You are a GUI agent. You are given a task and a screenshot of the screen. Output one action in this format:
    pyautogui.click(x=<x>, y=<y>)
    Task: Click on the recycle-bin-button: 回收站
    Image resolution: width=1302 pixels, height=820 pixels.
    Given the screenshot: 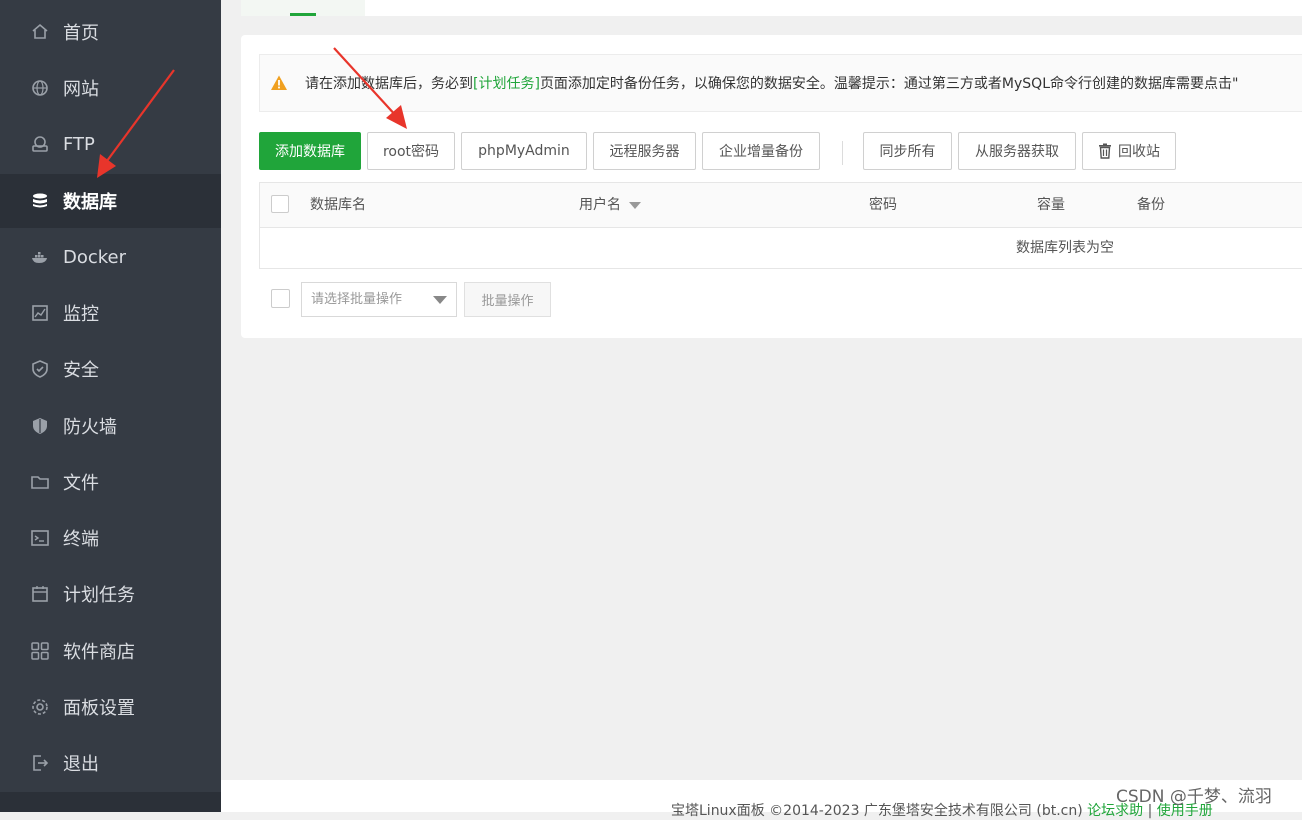 What is the action you would take?
    pyautogui.click(x=1129, y=151)
    